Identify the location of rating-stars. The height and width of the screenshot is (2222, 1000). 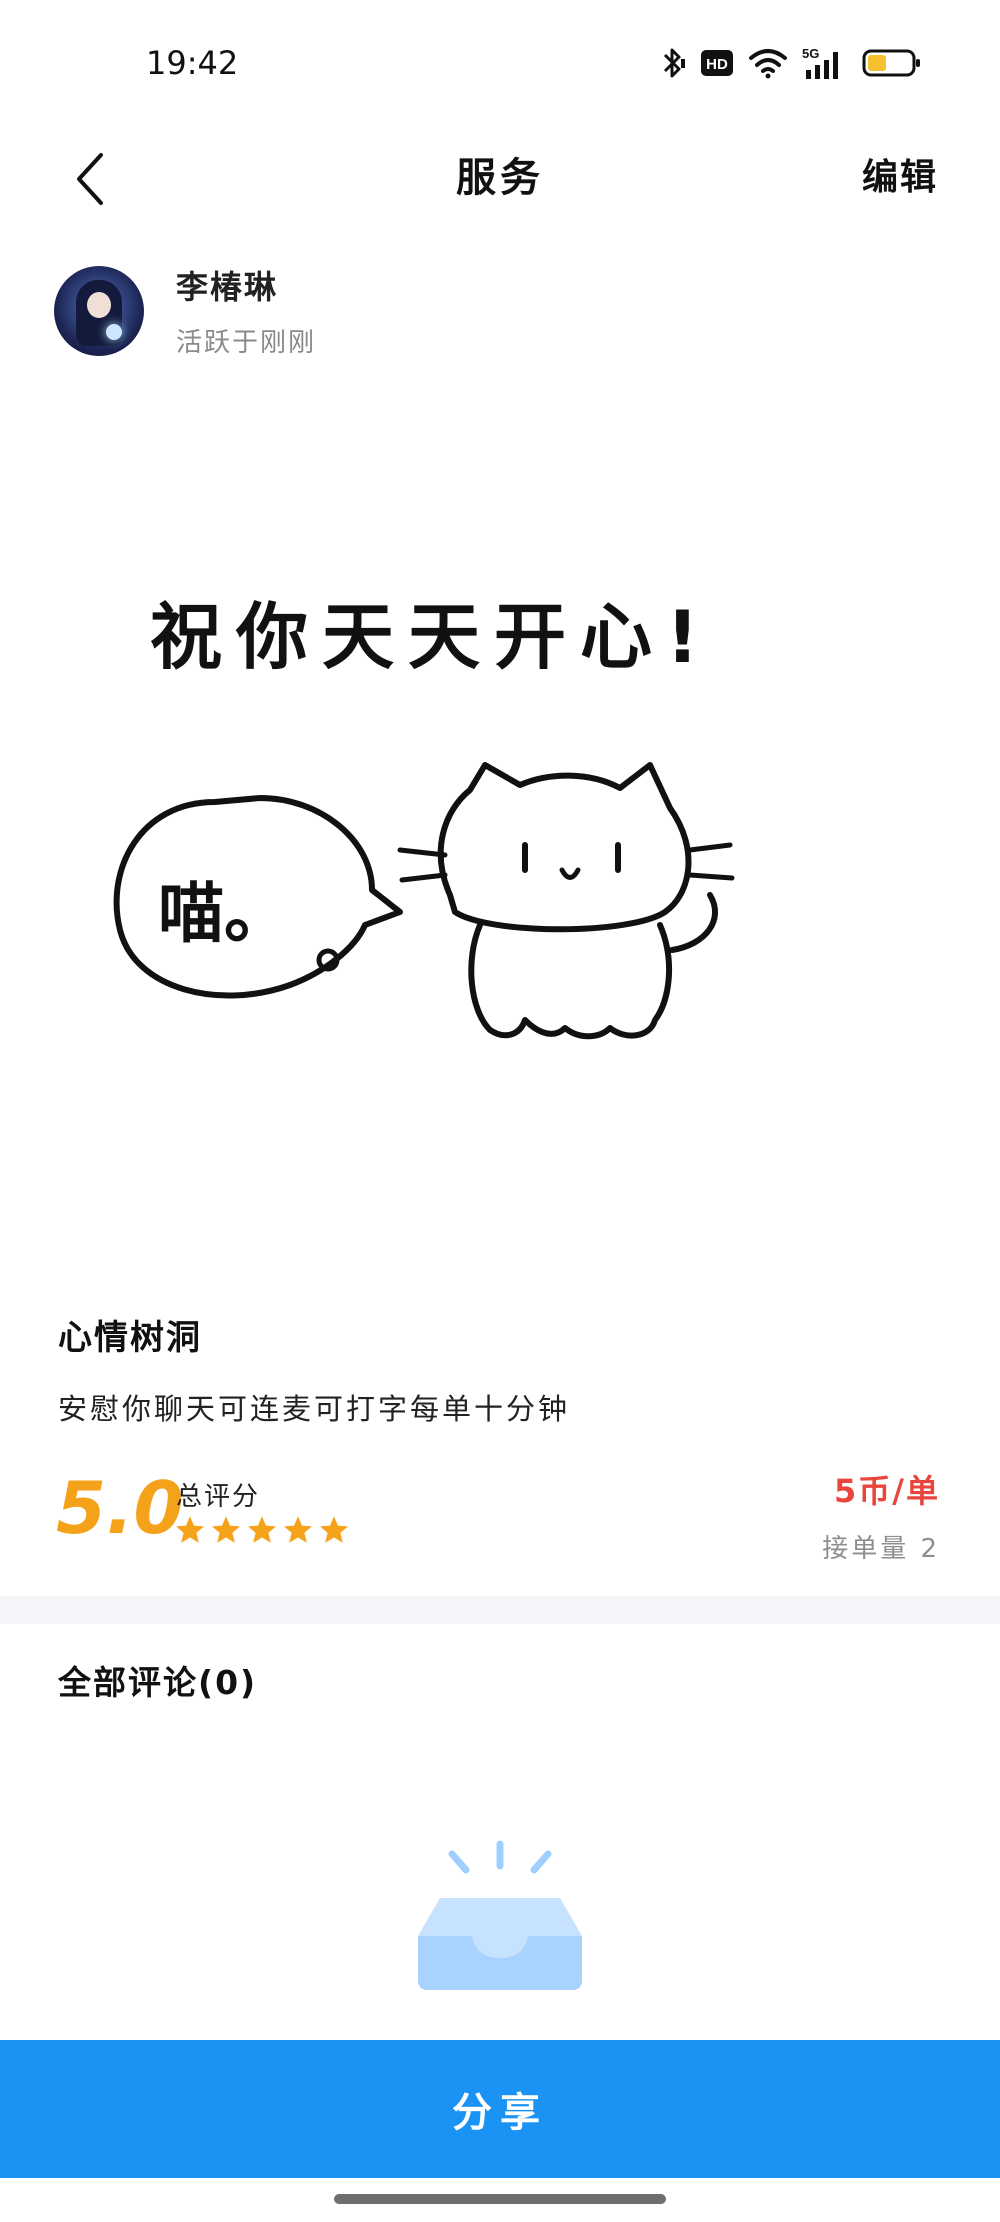
(262, 1530).